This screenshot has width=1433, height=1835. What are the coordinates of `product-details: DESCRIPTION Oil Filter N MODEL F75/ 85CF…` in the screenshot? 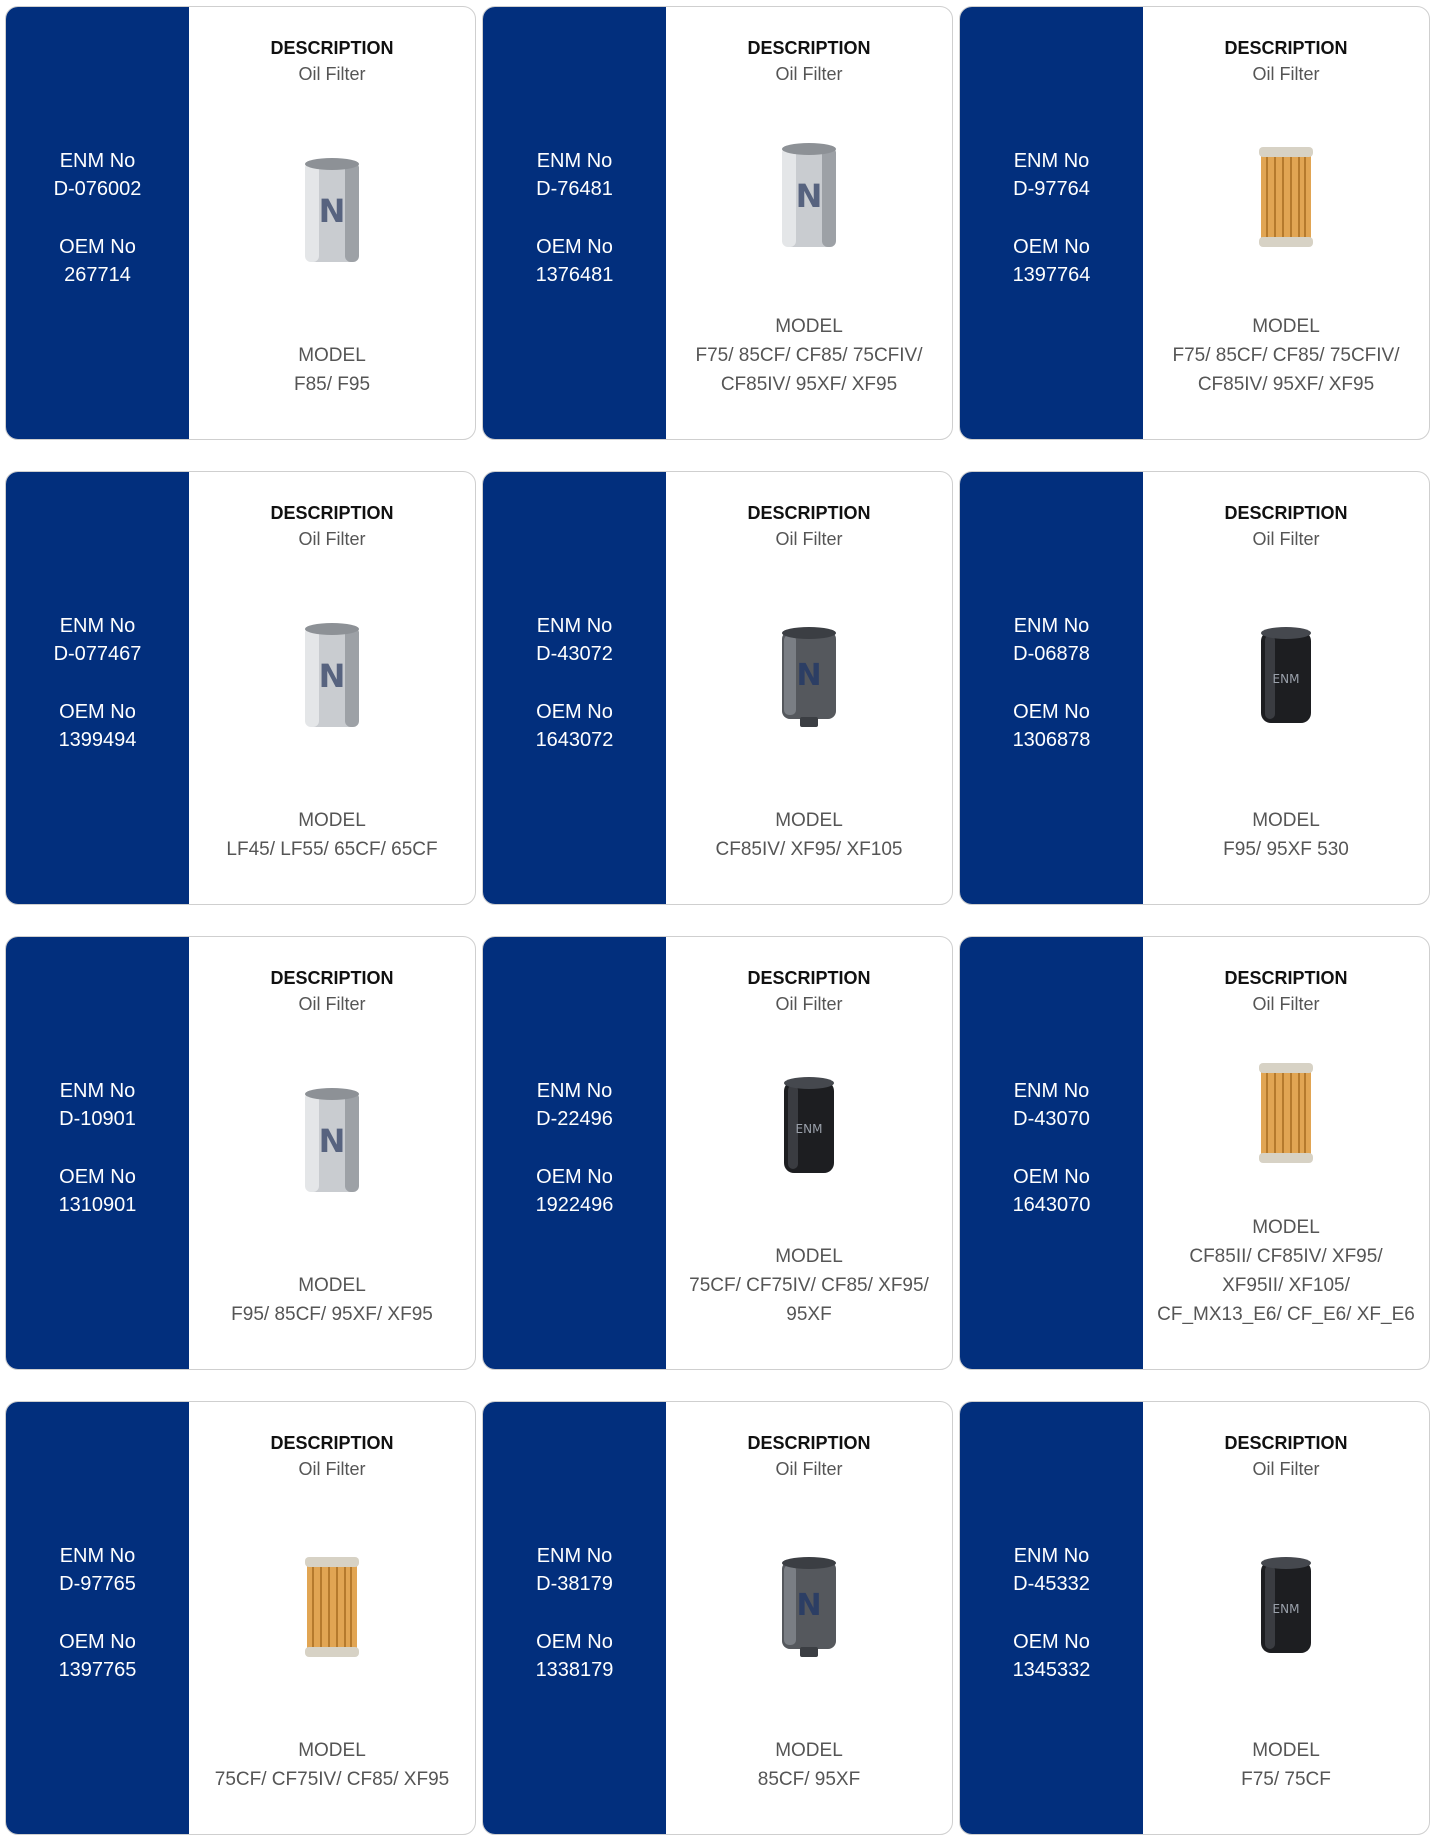 It's located at (809, 223).